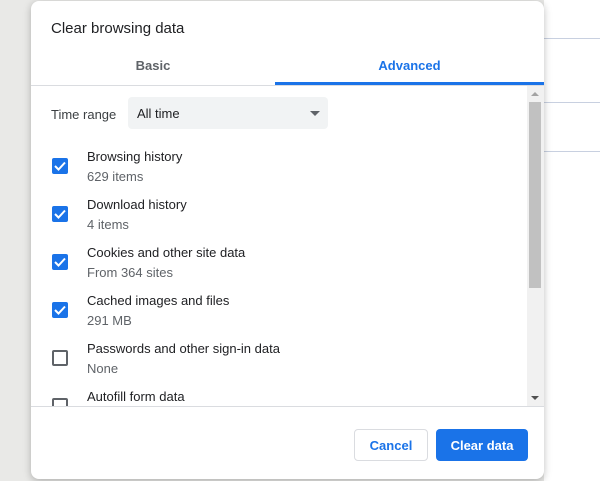 The image size is (600, 481). Describe the element at coordinates (287, 406) in the screenshot. I see `footer-divider` at that location.